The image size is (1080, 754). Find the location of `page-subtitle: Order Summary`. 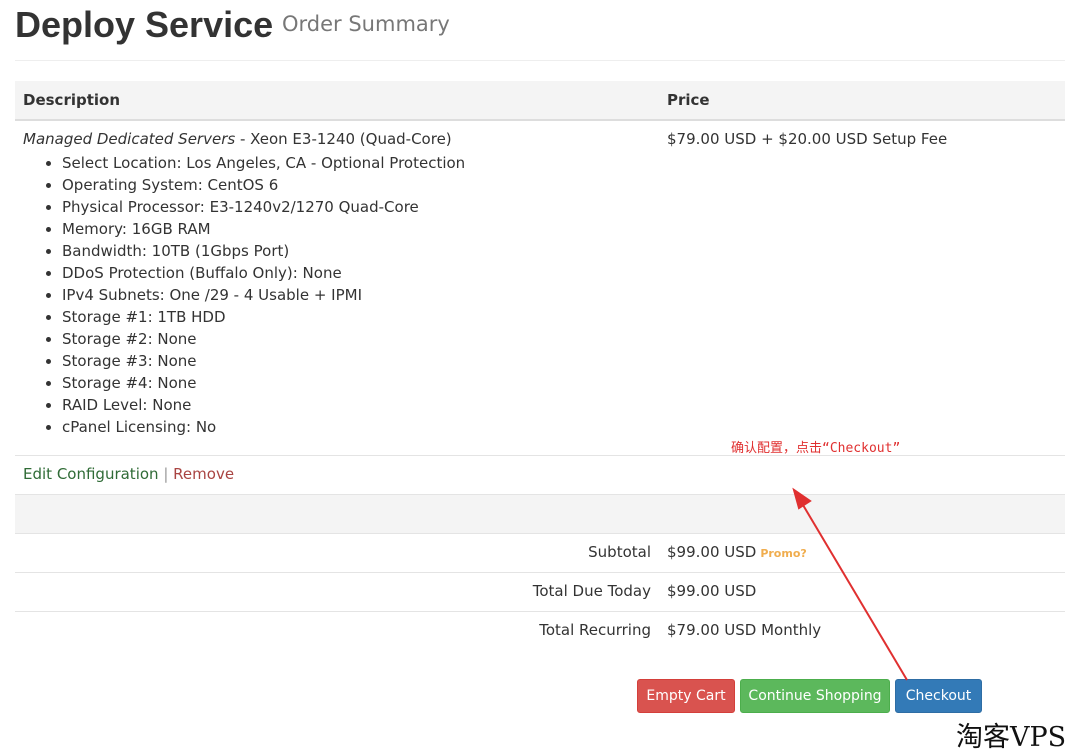

page-subtitle: Order Summary is located at coordinates (366, 24).